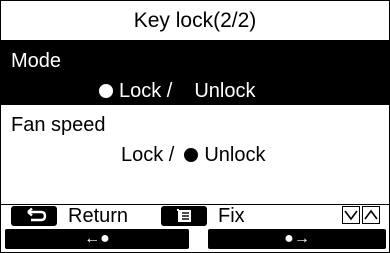  I want to click on move-left-button: ←●, so click(97, 239).